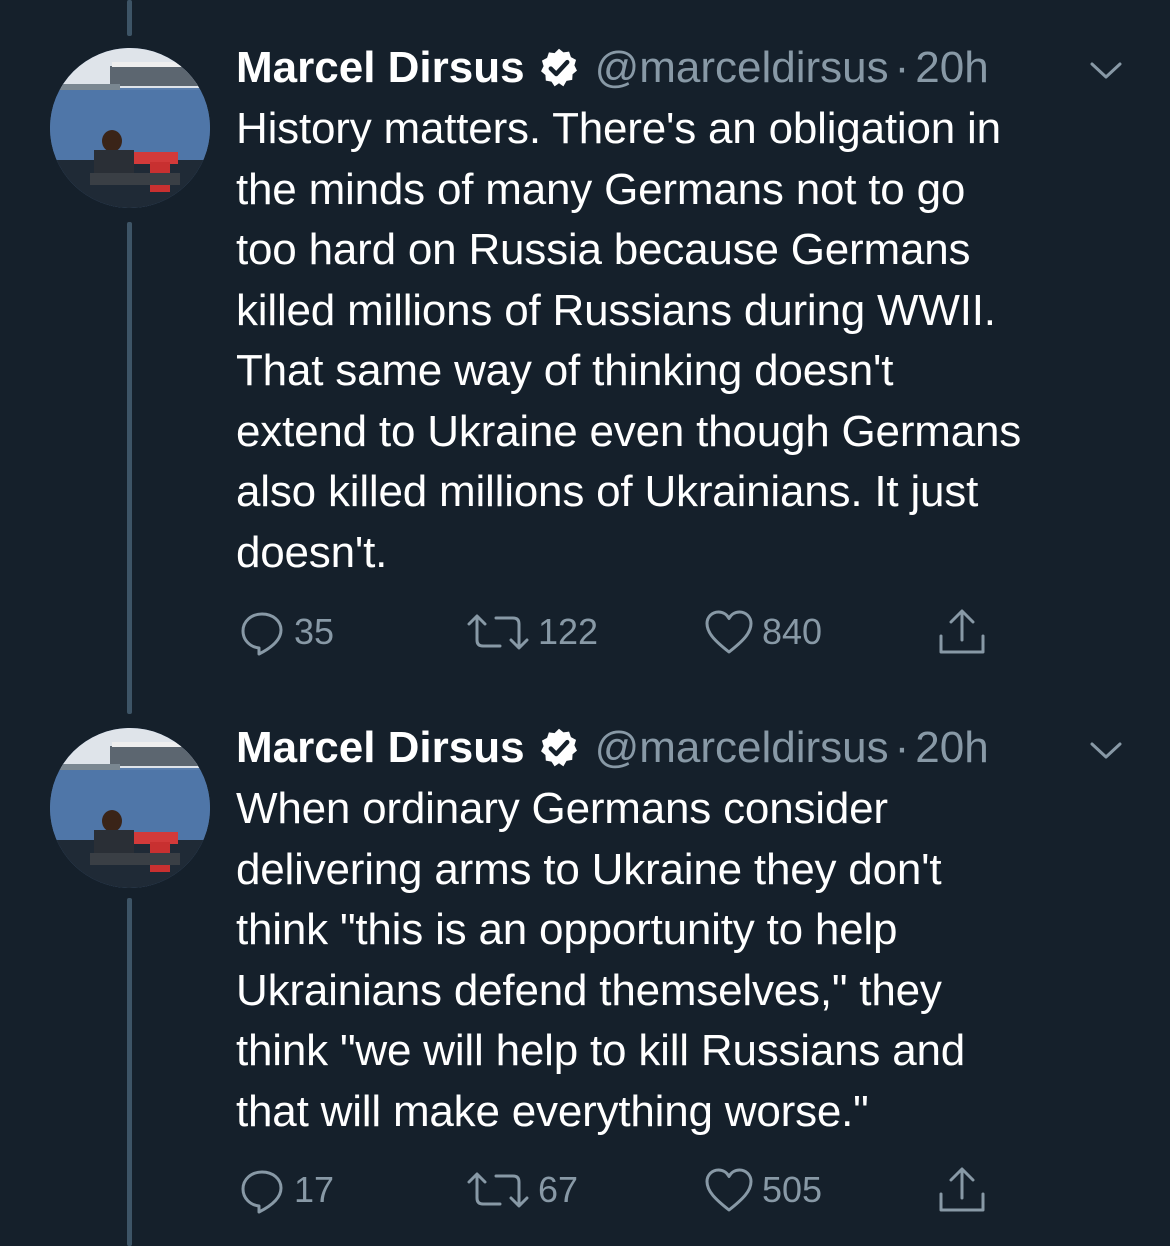 This screenshot has width=1170, height=1246. What do you see at coordinates (792, 1189) in the screenshot?
I see `like-count: 505` at bounding box center [792, 1189].